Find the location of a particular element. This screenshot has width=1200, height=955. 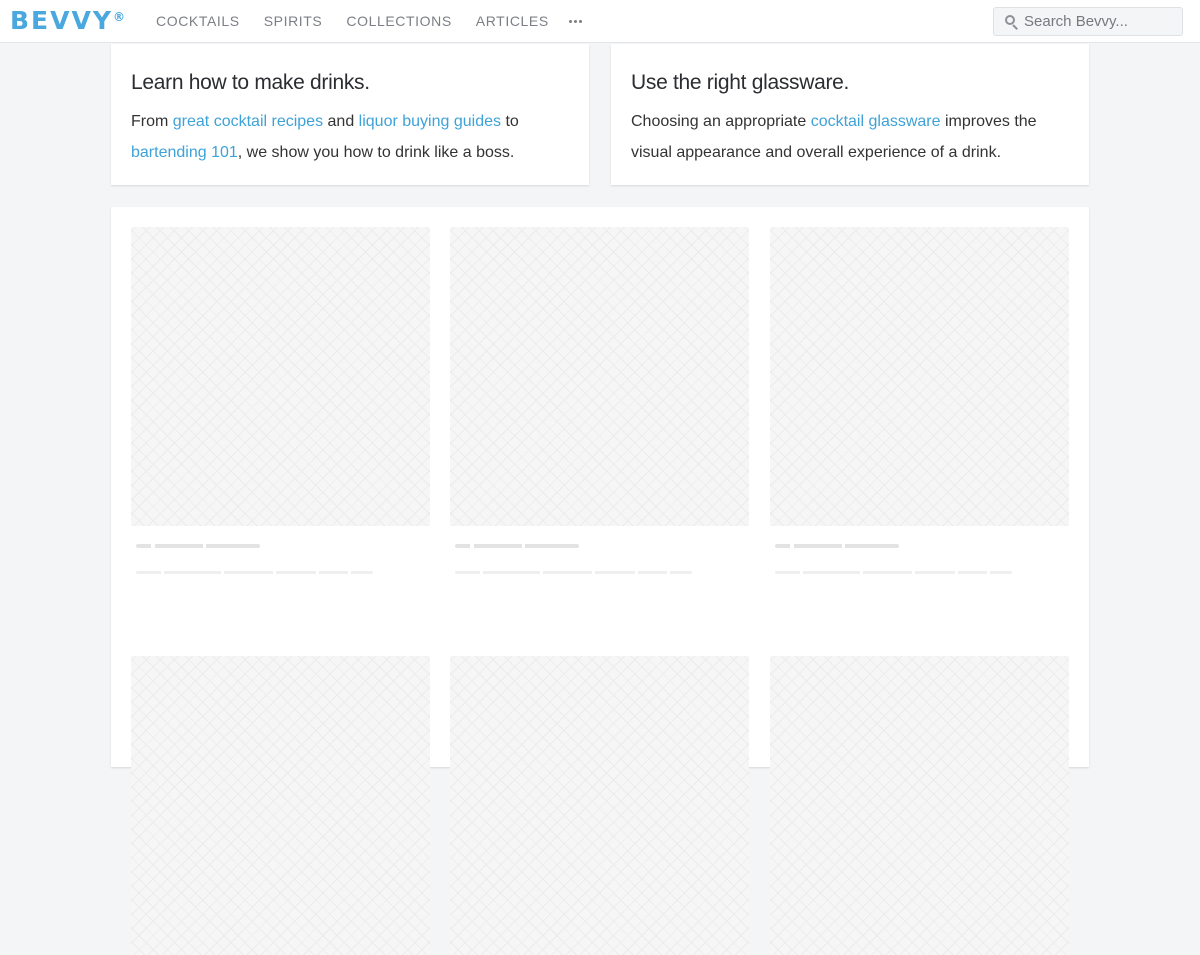

bevvy-logo: BEVVY® is located at coordinates (67, 23).